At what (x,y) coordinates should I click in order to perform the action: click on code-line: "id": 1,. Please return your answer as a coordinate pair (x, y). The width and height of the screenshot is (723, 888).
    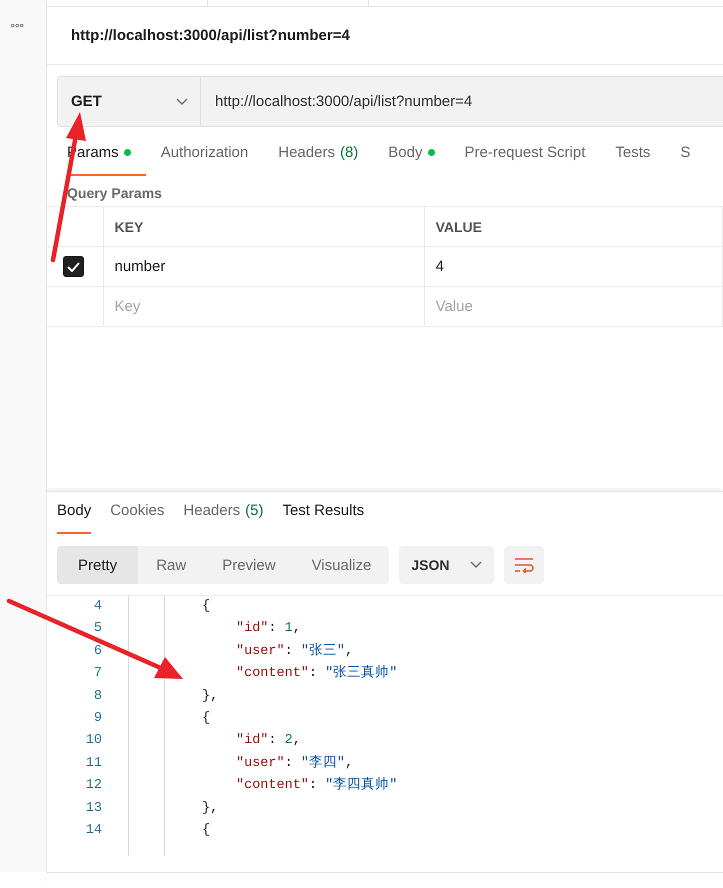
    Looking at the image, I should click on (268, 629).